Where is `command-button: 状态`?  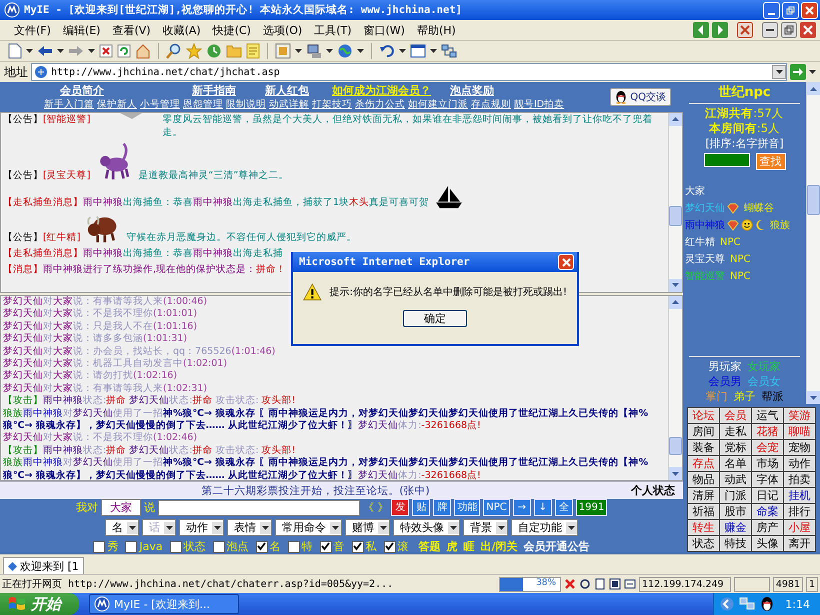 command-button: 状态 is located at coordinates (703, 543).